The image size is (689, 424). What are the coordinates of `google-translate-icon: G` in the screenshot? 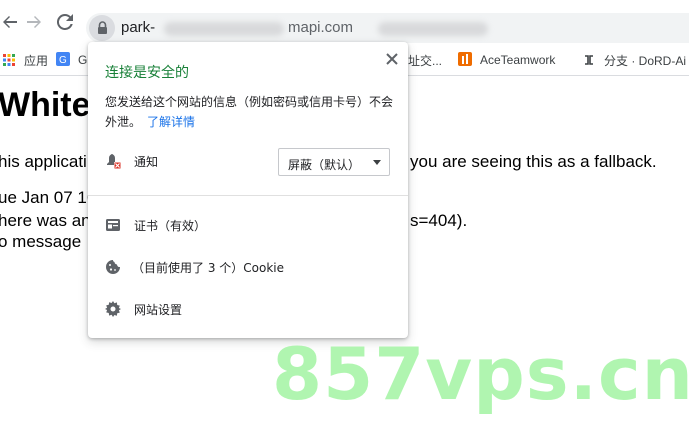 It's located at (63, 59).